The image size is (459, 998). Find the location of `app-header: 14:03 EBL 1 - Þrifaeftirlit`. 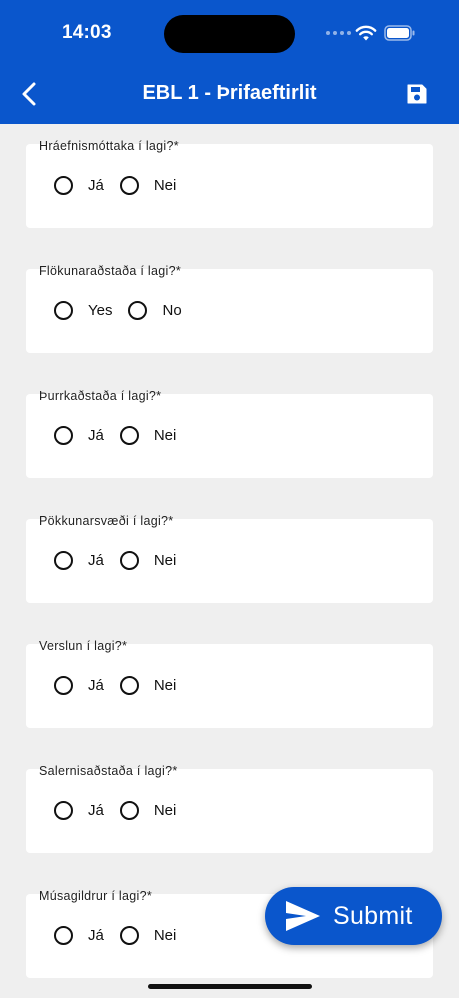

app-header: 14:03 EBL 1 - Þrifaeftirlit is located at coordinates (229, 62).